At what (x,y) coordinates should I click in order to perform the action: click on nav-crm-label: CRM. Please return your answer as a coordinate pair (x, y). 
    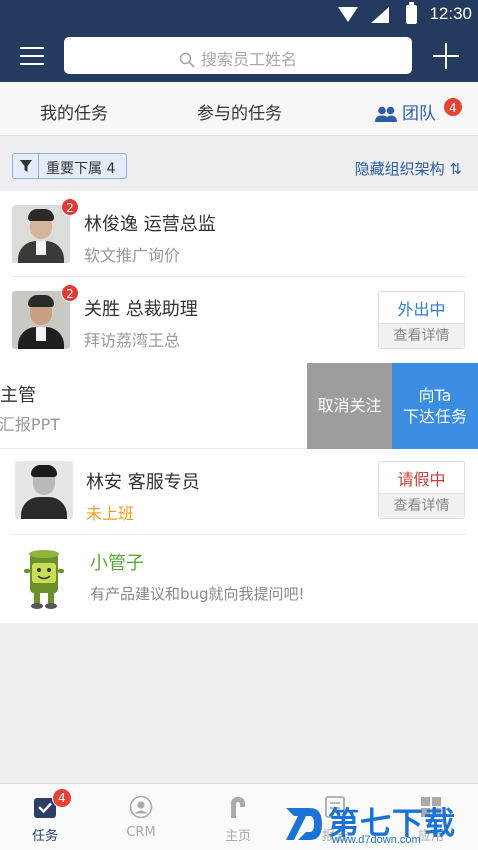
    Looking at the image, I should click on (141, 832).